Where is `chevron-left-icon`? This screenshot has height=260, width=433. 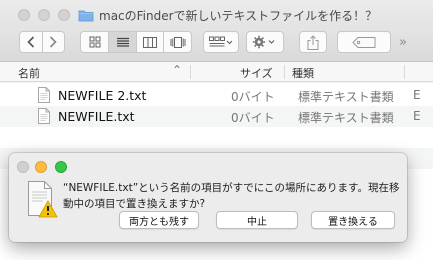 chevron-left-icon is located at coordinates (31, 42).